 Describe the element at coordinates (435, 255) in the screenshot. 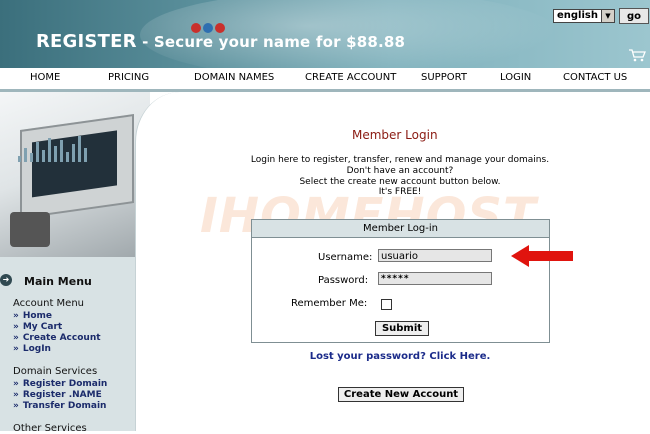

I see `username-input: usuario` at that location.